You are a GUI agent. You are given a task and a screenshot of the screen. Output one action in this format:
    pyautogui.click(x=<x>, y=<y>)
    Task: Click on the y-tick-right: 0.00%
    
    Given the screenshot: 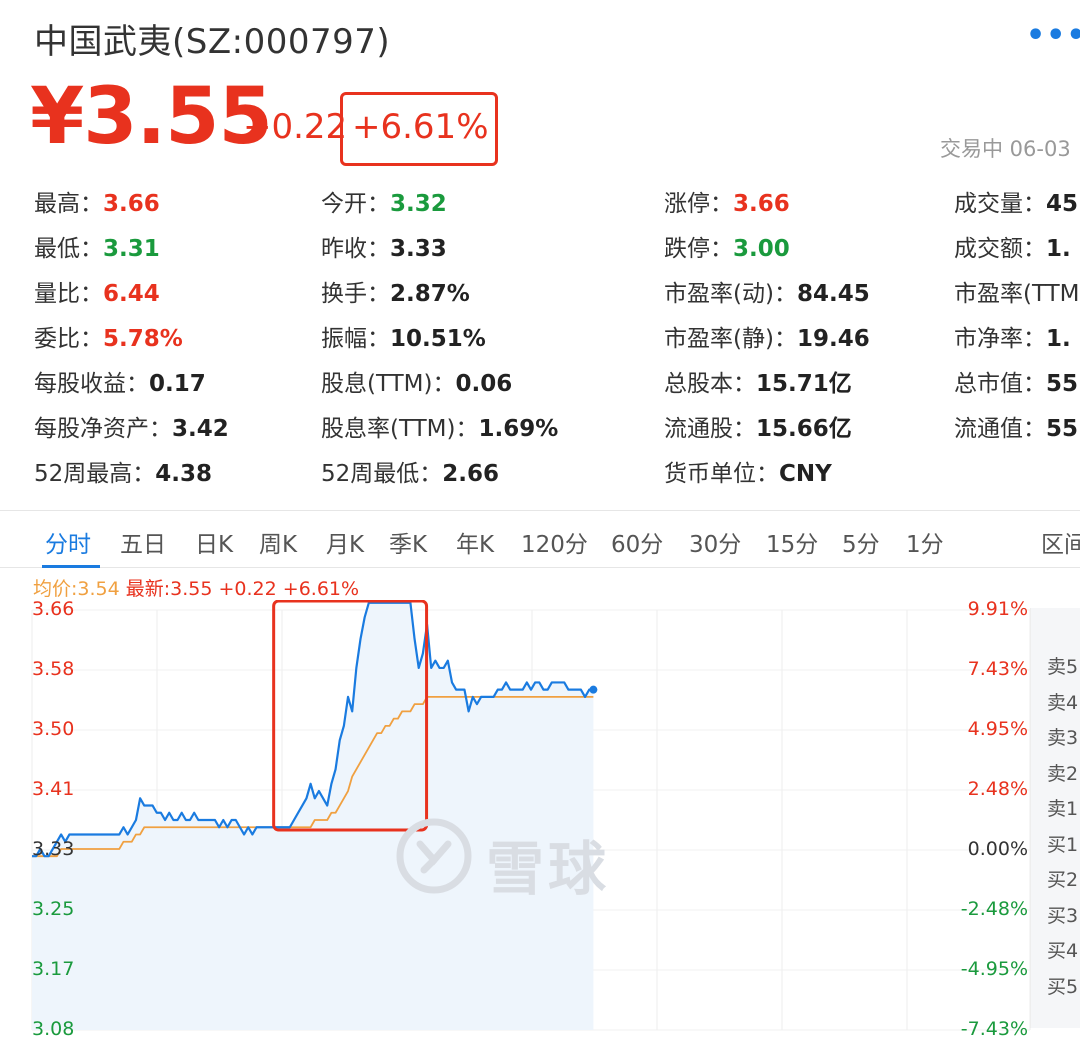 What is the action you would take?
    pyautogui.click(x=997, y=849)
    